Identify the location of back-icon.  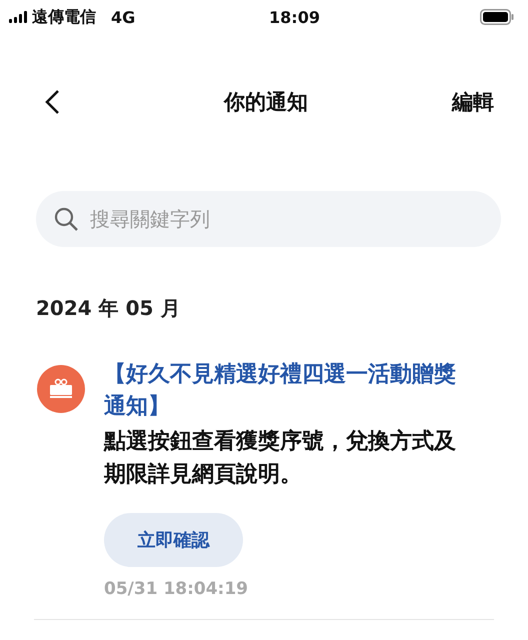
(52, 102).